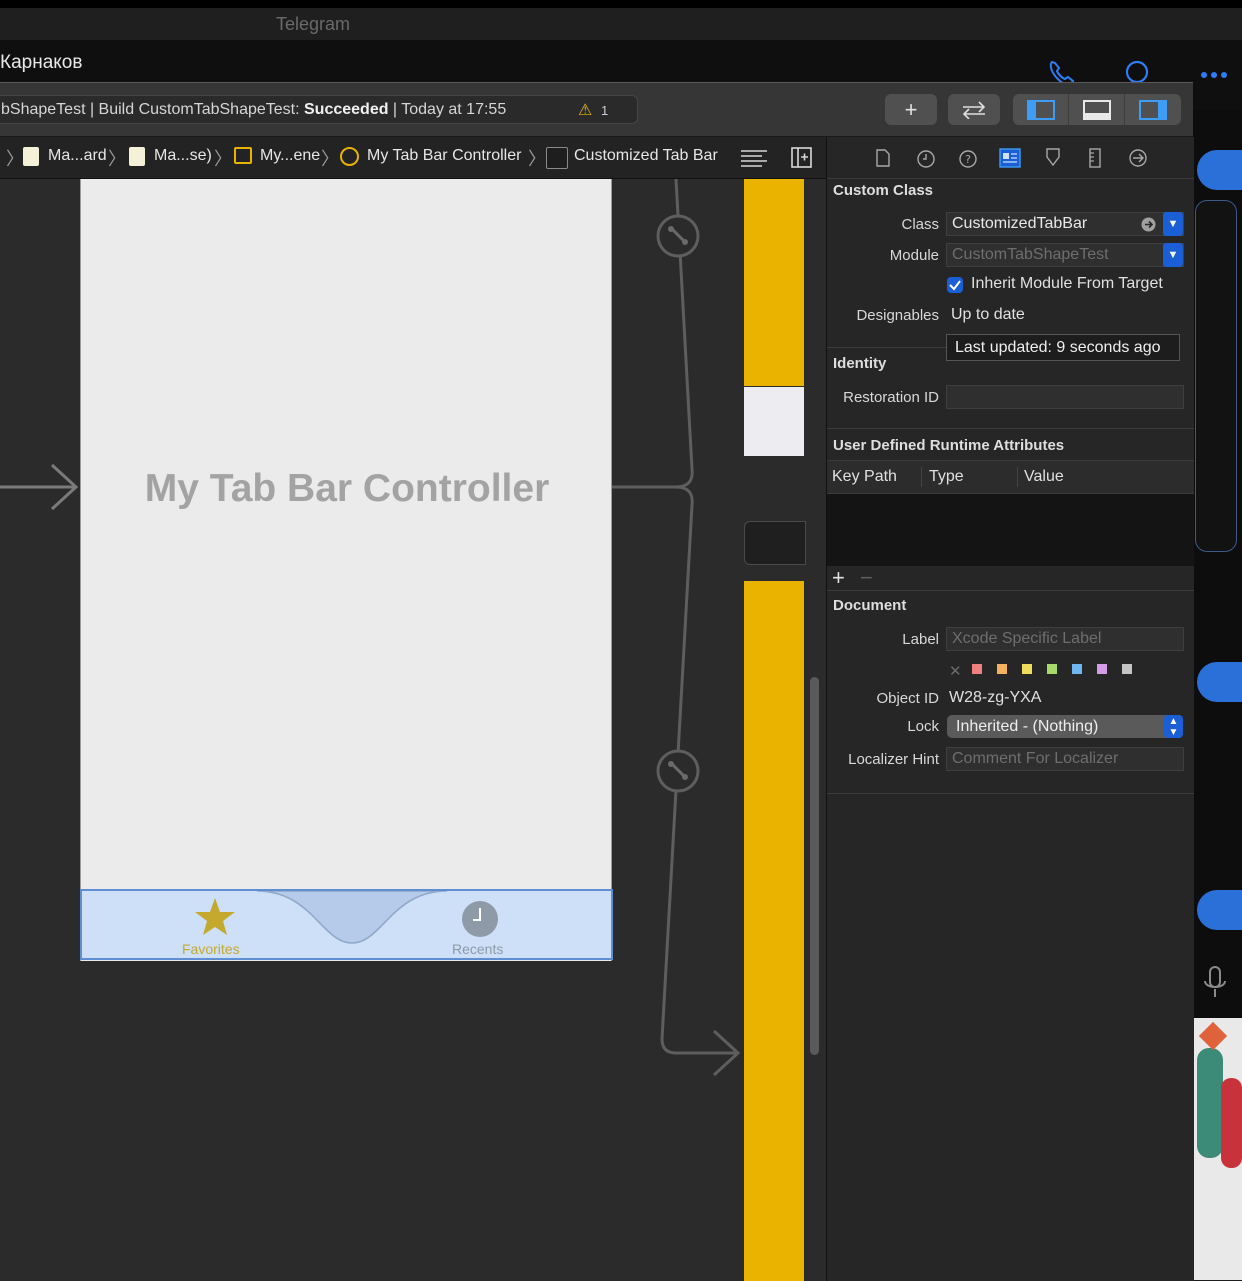 This screenshot has width=1242, height=1281. Describe the element at coordinates (883, 158) in the screenshot. I see `file-inspector-icon` at that location.